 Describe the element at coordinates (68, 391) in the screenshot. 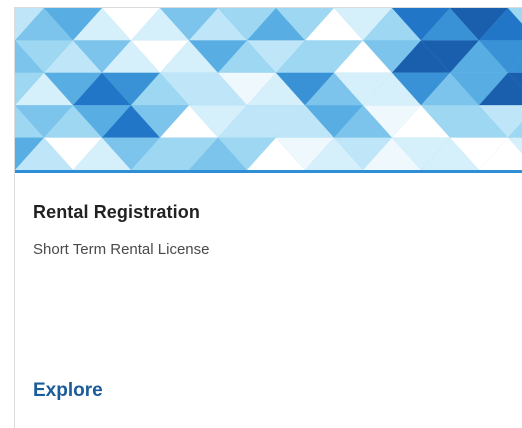

I see `explore-link: Explore` at that location.